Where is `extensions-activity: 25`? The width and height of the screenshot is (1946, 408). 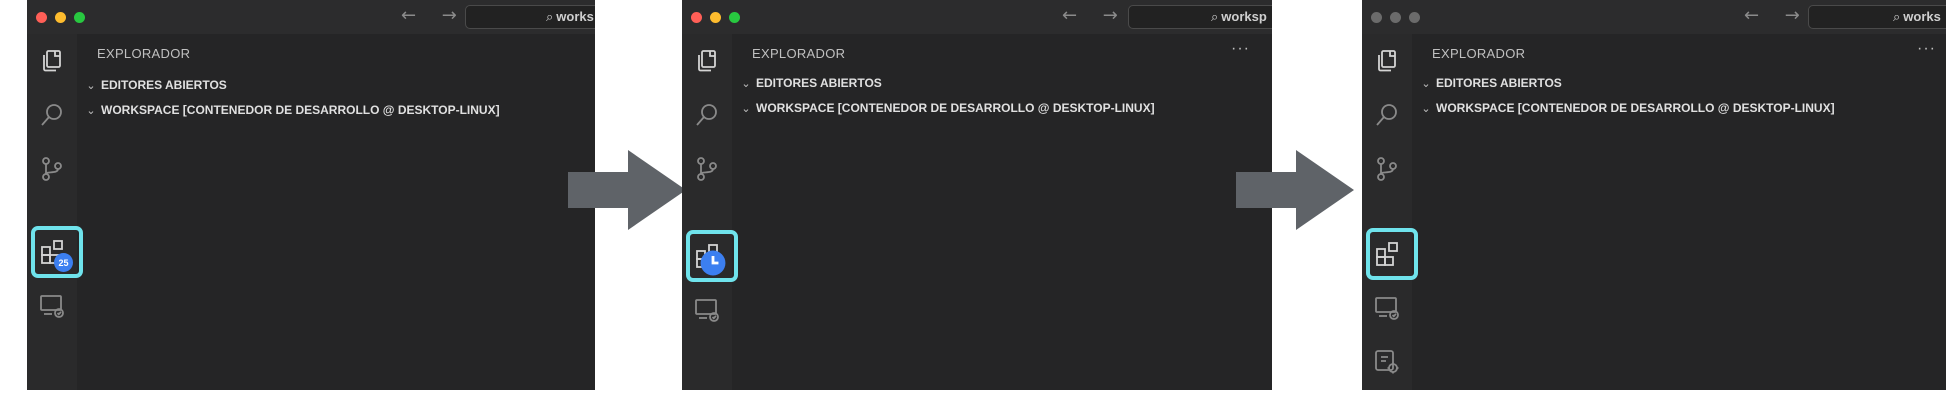
extensions-activity: 25 is located at coordinates (54, 253).